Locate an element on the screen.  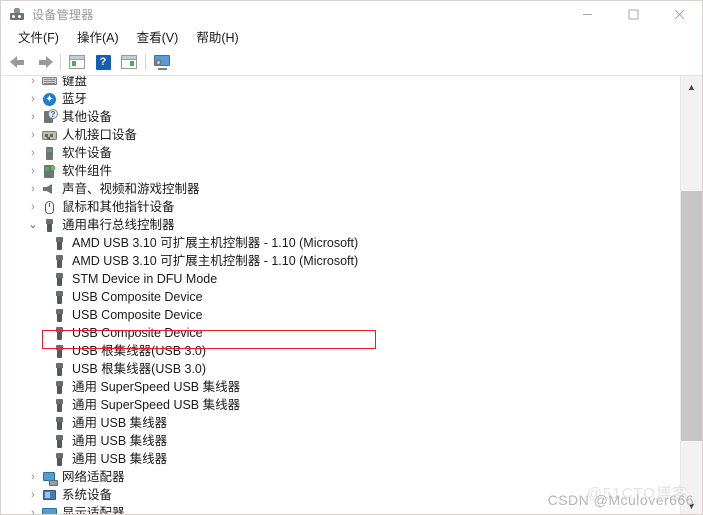
tree-item-bluetooth: › ✦ 蓝牙 is located at coordinates (340, 99).